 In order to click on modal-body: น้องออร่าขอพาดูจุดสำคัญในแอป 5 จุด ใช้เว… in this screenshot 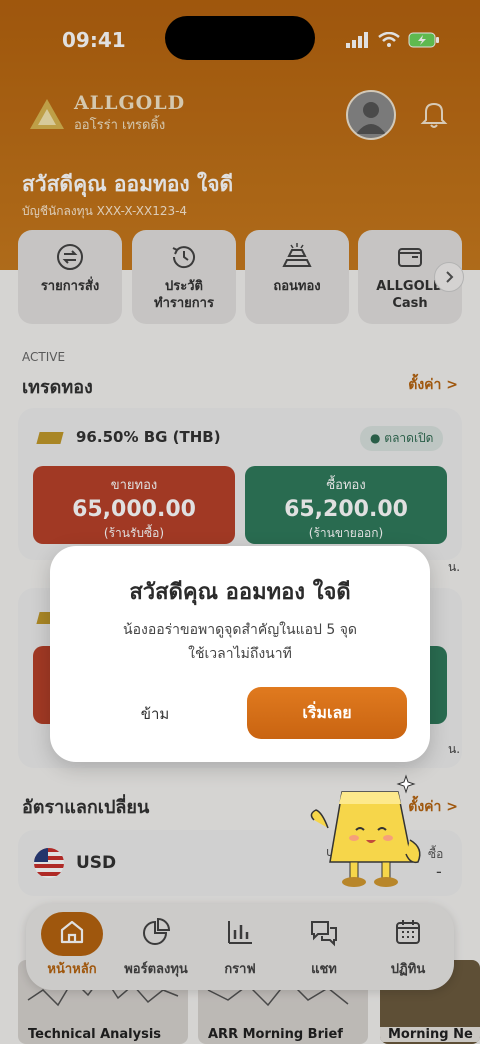, I will do `click(240, 642)`.